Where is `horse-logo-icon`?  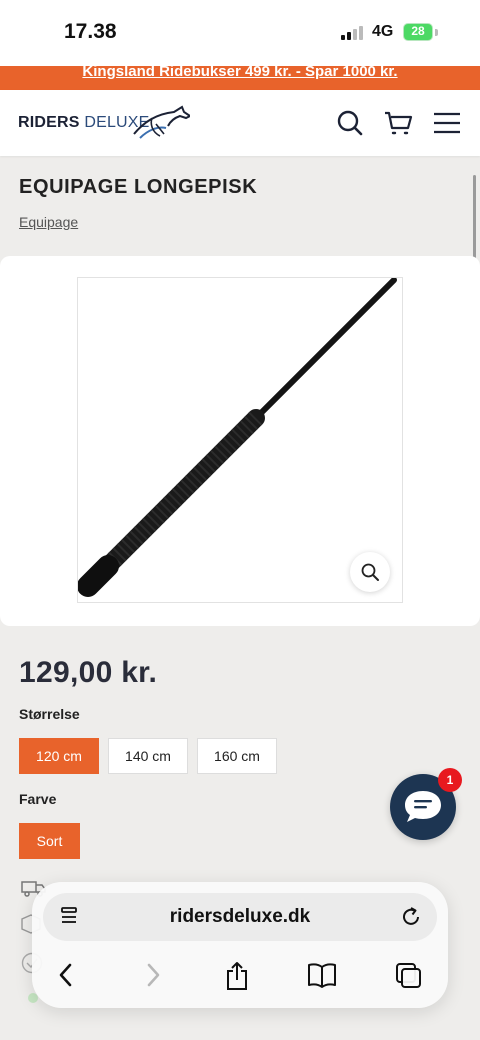 horse-logo-icon is located at coordinates (161, 122).